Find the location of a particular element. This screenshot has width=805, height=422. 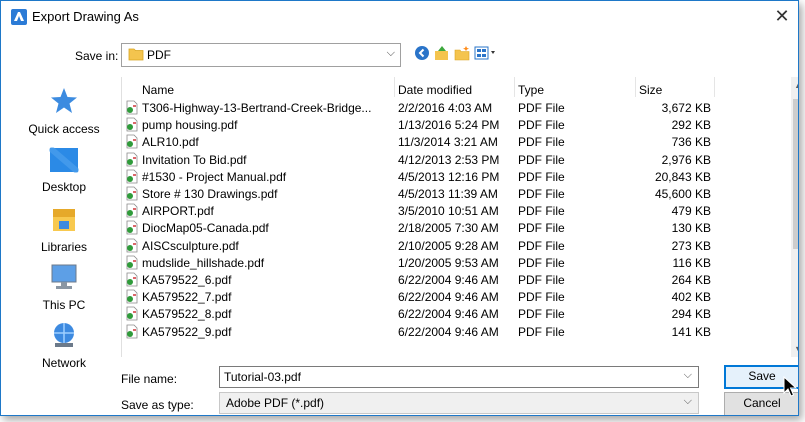

file-name-cell: Invitation To Bid.pdf is located at coordinates (194, 159).